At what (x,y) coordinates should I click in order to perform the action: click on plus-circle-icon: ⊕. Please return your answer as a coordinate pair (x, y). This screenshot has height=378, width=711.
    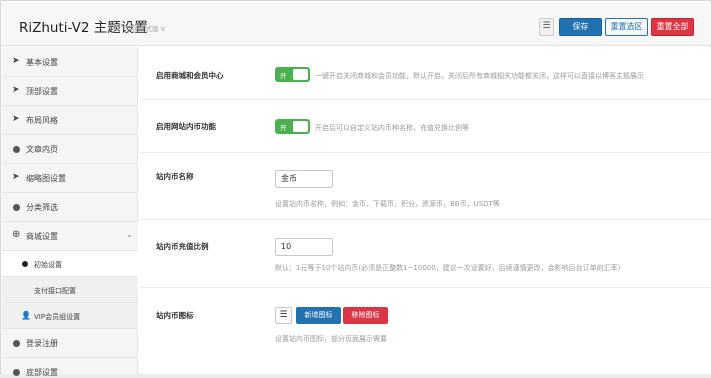
    Looking at the image, I should click on (16, 234).